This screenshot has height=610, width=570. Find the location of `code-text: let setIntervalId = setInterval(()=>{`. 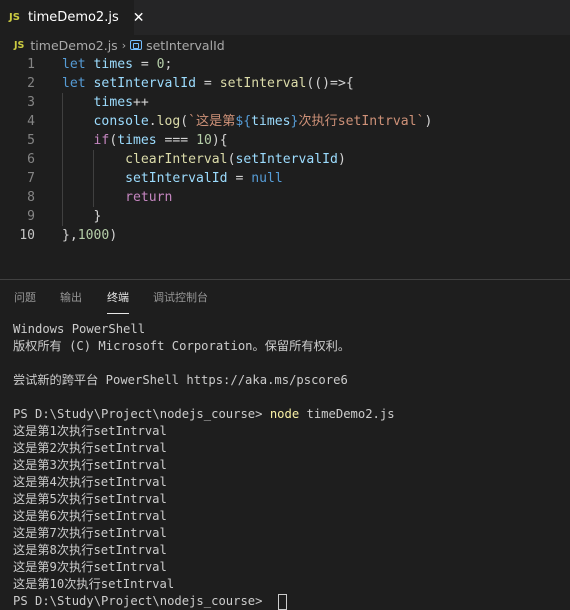

code-text: let setIntervalId = setInterval(()=>{ is located at coordinates (208, 83).